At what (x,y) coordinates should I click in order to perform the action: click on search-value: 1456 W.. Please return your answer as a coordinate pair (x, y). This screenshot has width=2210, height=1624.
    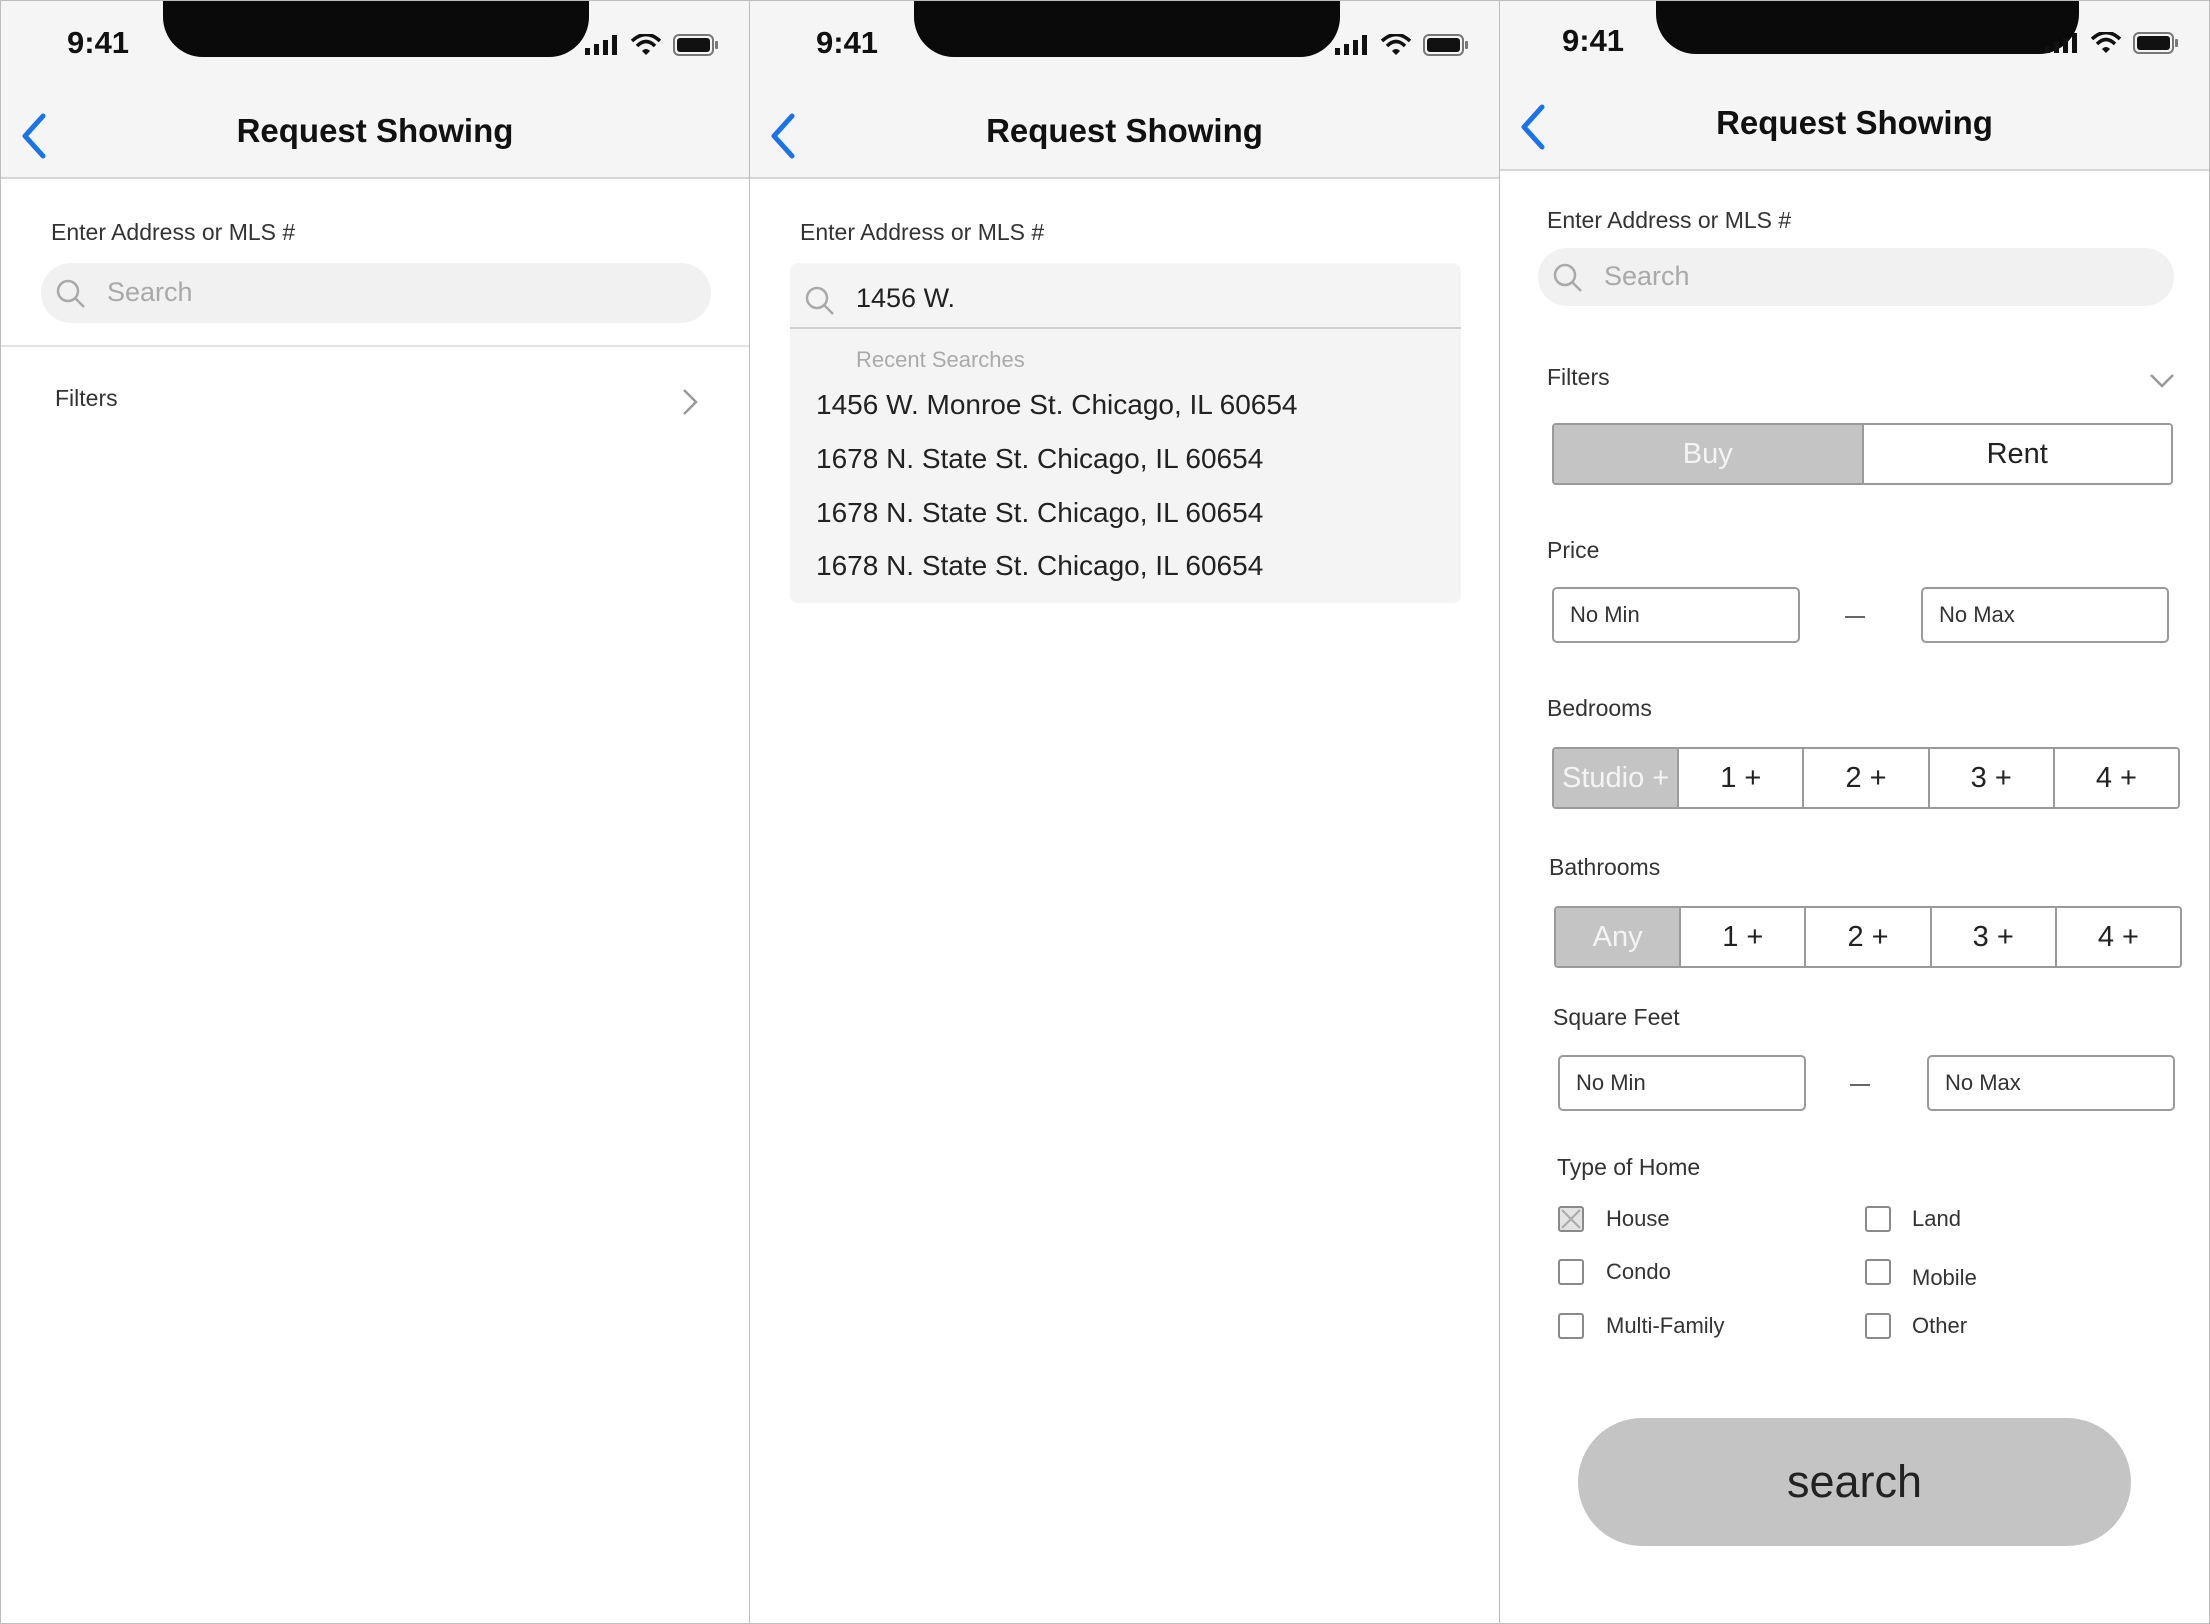
    Looking at the image, I should click on (906, 298).